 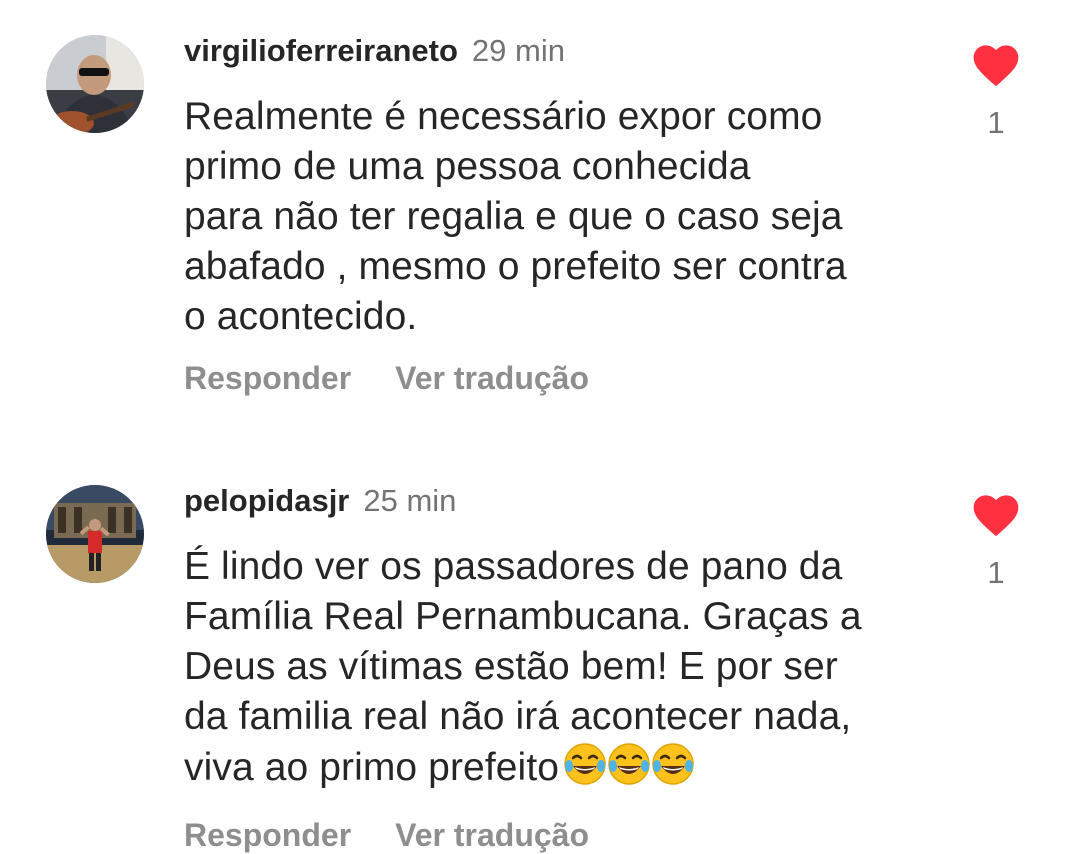 What do you see at coordinates (515, 266) in the screenshot?
I see `comment-line: abafado , mesmo o prefeito ser contra` at bounding box center [515, 266].